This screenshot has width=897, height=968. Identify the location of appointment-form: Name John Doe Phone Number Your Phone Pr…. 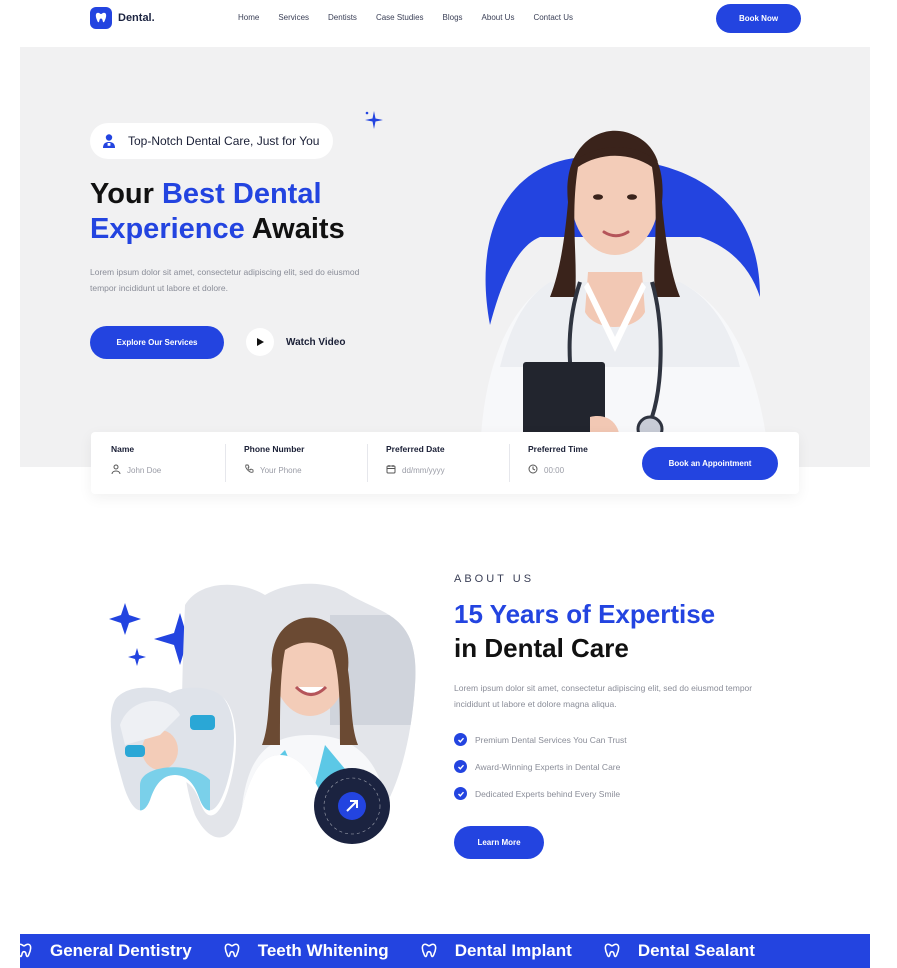
(445, 463).